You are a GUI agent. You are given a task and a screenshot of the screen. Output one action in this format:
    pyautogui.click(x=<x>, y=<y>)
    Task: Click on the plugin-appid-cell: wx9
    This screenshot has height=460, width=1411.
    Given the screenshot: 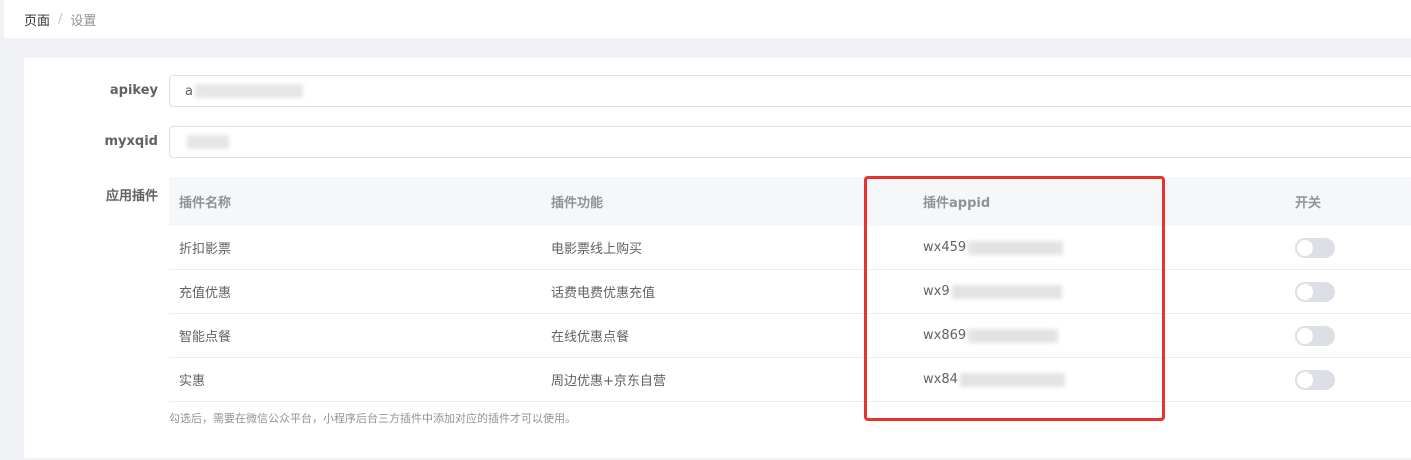 What is the action you would take?
    pyautogui.click(x=1099, y=291)
    